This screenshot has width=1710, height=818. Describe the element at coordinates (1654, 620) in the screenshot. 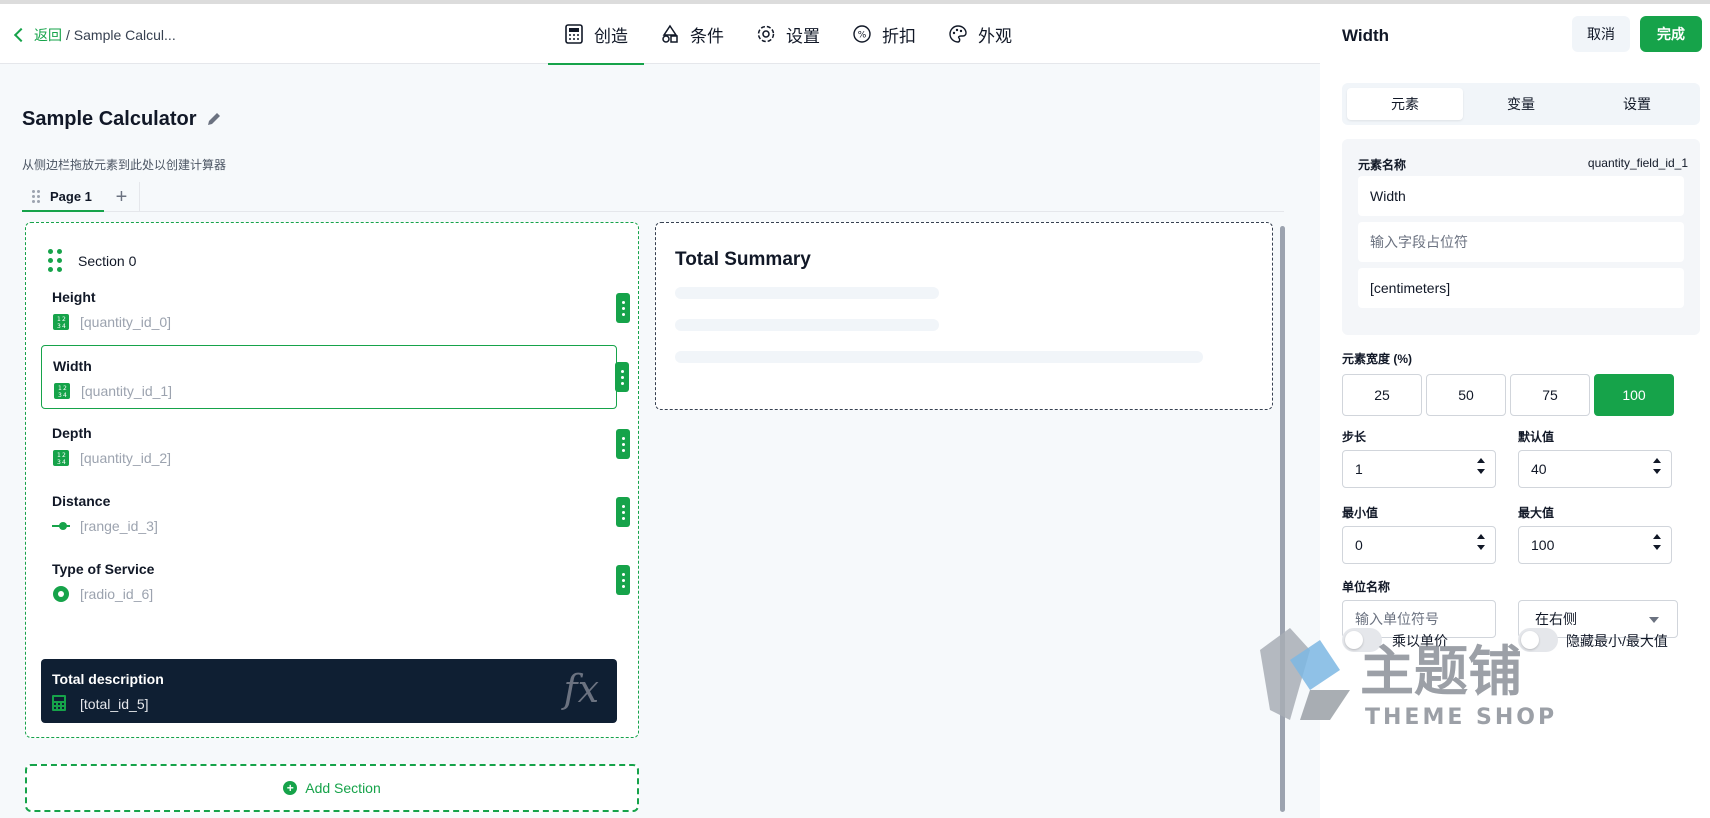

I see `caret-down-icon` at that location.